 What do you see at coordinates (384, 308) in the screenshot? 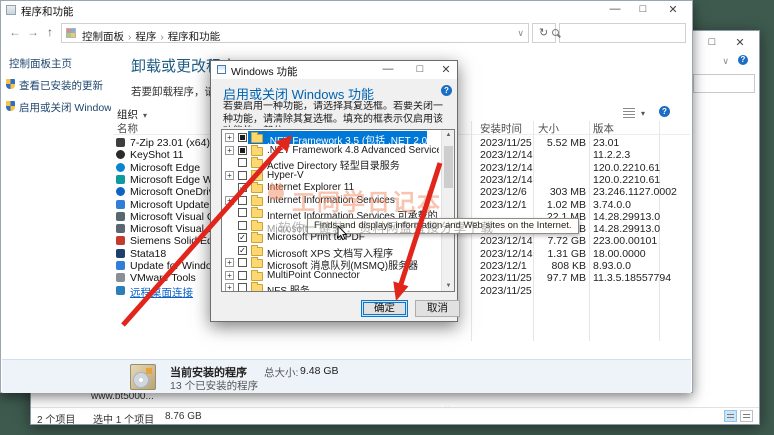
I see `ok-button: 确定` at bounding box center [384, 308].